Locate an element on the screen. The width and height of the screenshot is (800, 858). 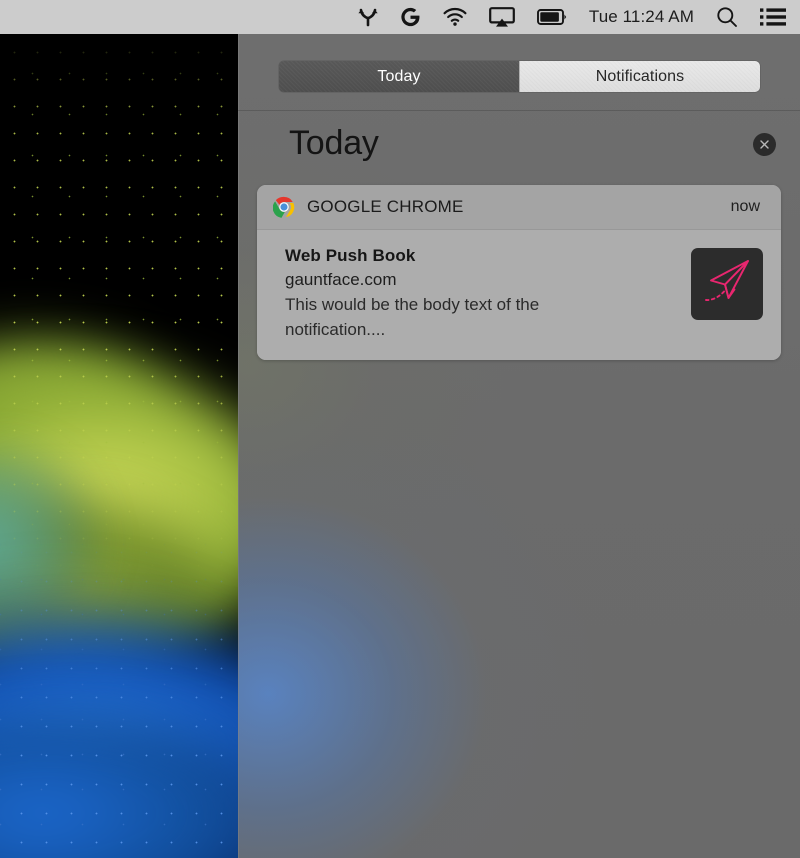
menu-bar: Tue 11:24 AM is located at coordinates (400, 17).